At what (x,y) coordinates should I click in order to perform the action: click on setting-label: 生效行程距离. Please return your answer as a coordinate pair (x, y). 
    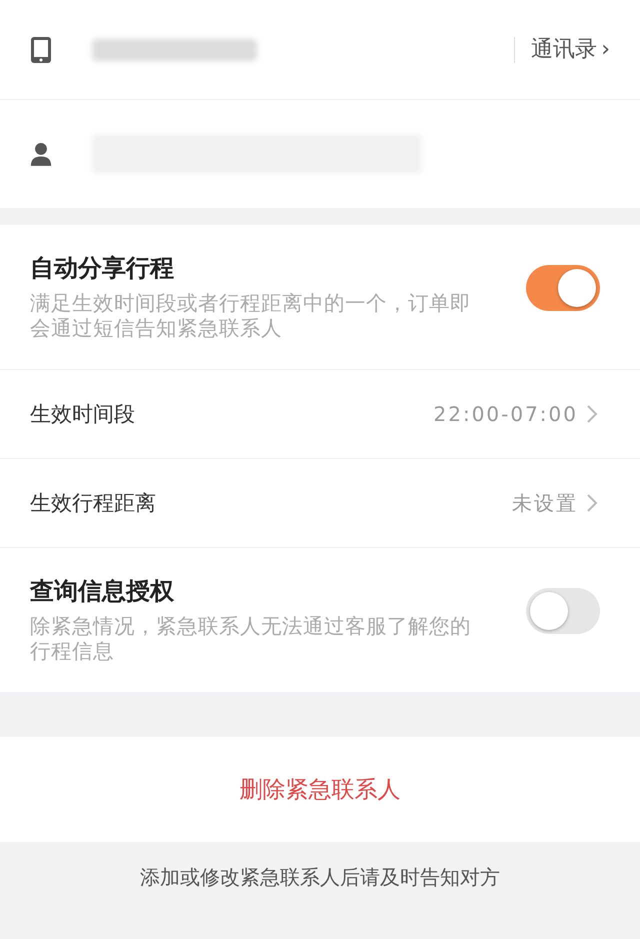
    Looking at the image, I should click on (93, 503).